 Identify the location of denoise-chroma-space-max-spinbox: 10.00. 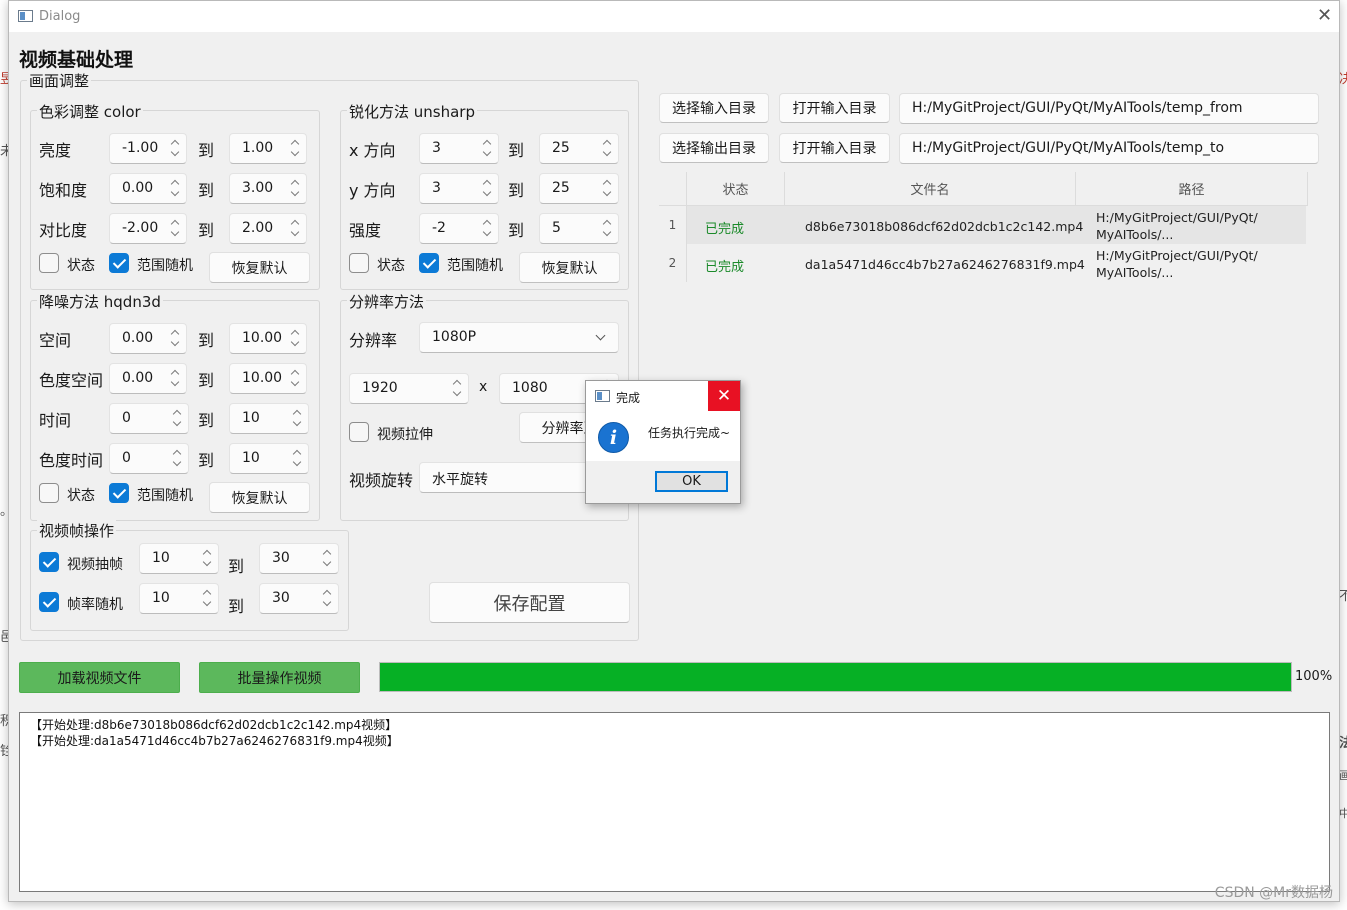
(268, 378).